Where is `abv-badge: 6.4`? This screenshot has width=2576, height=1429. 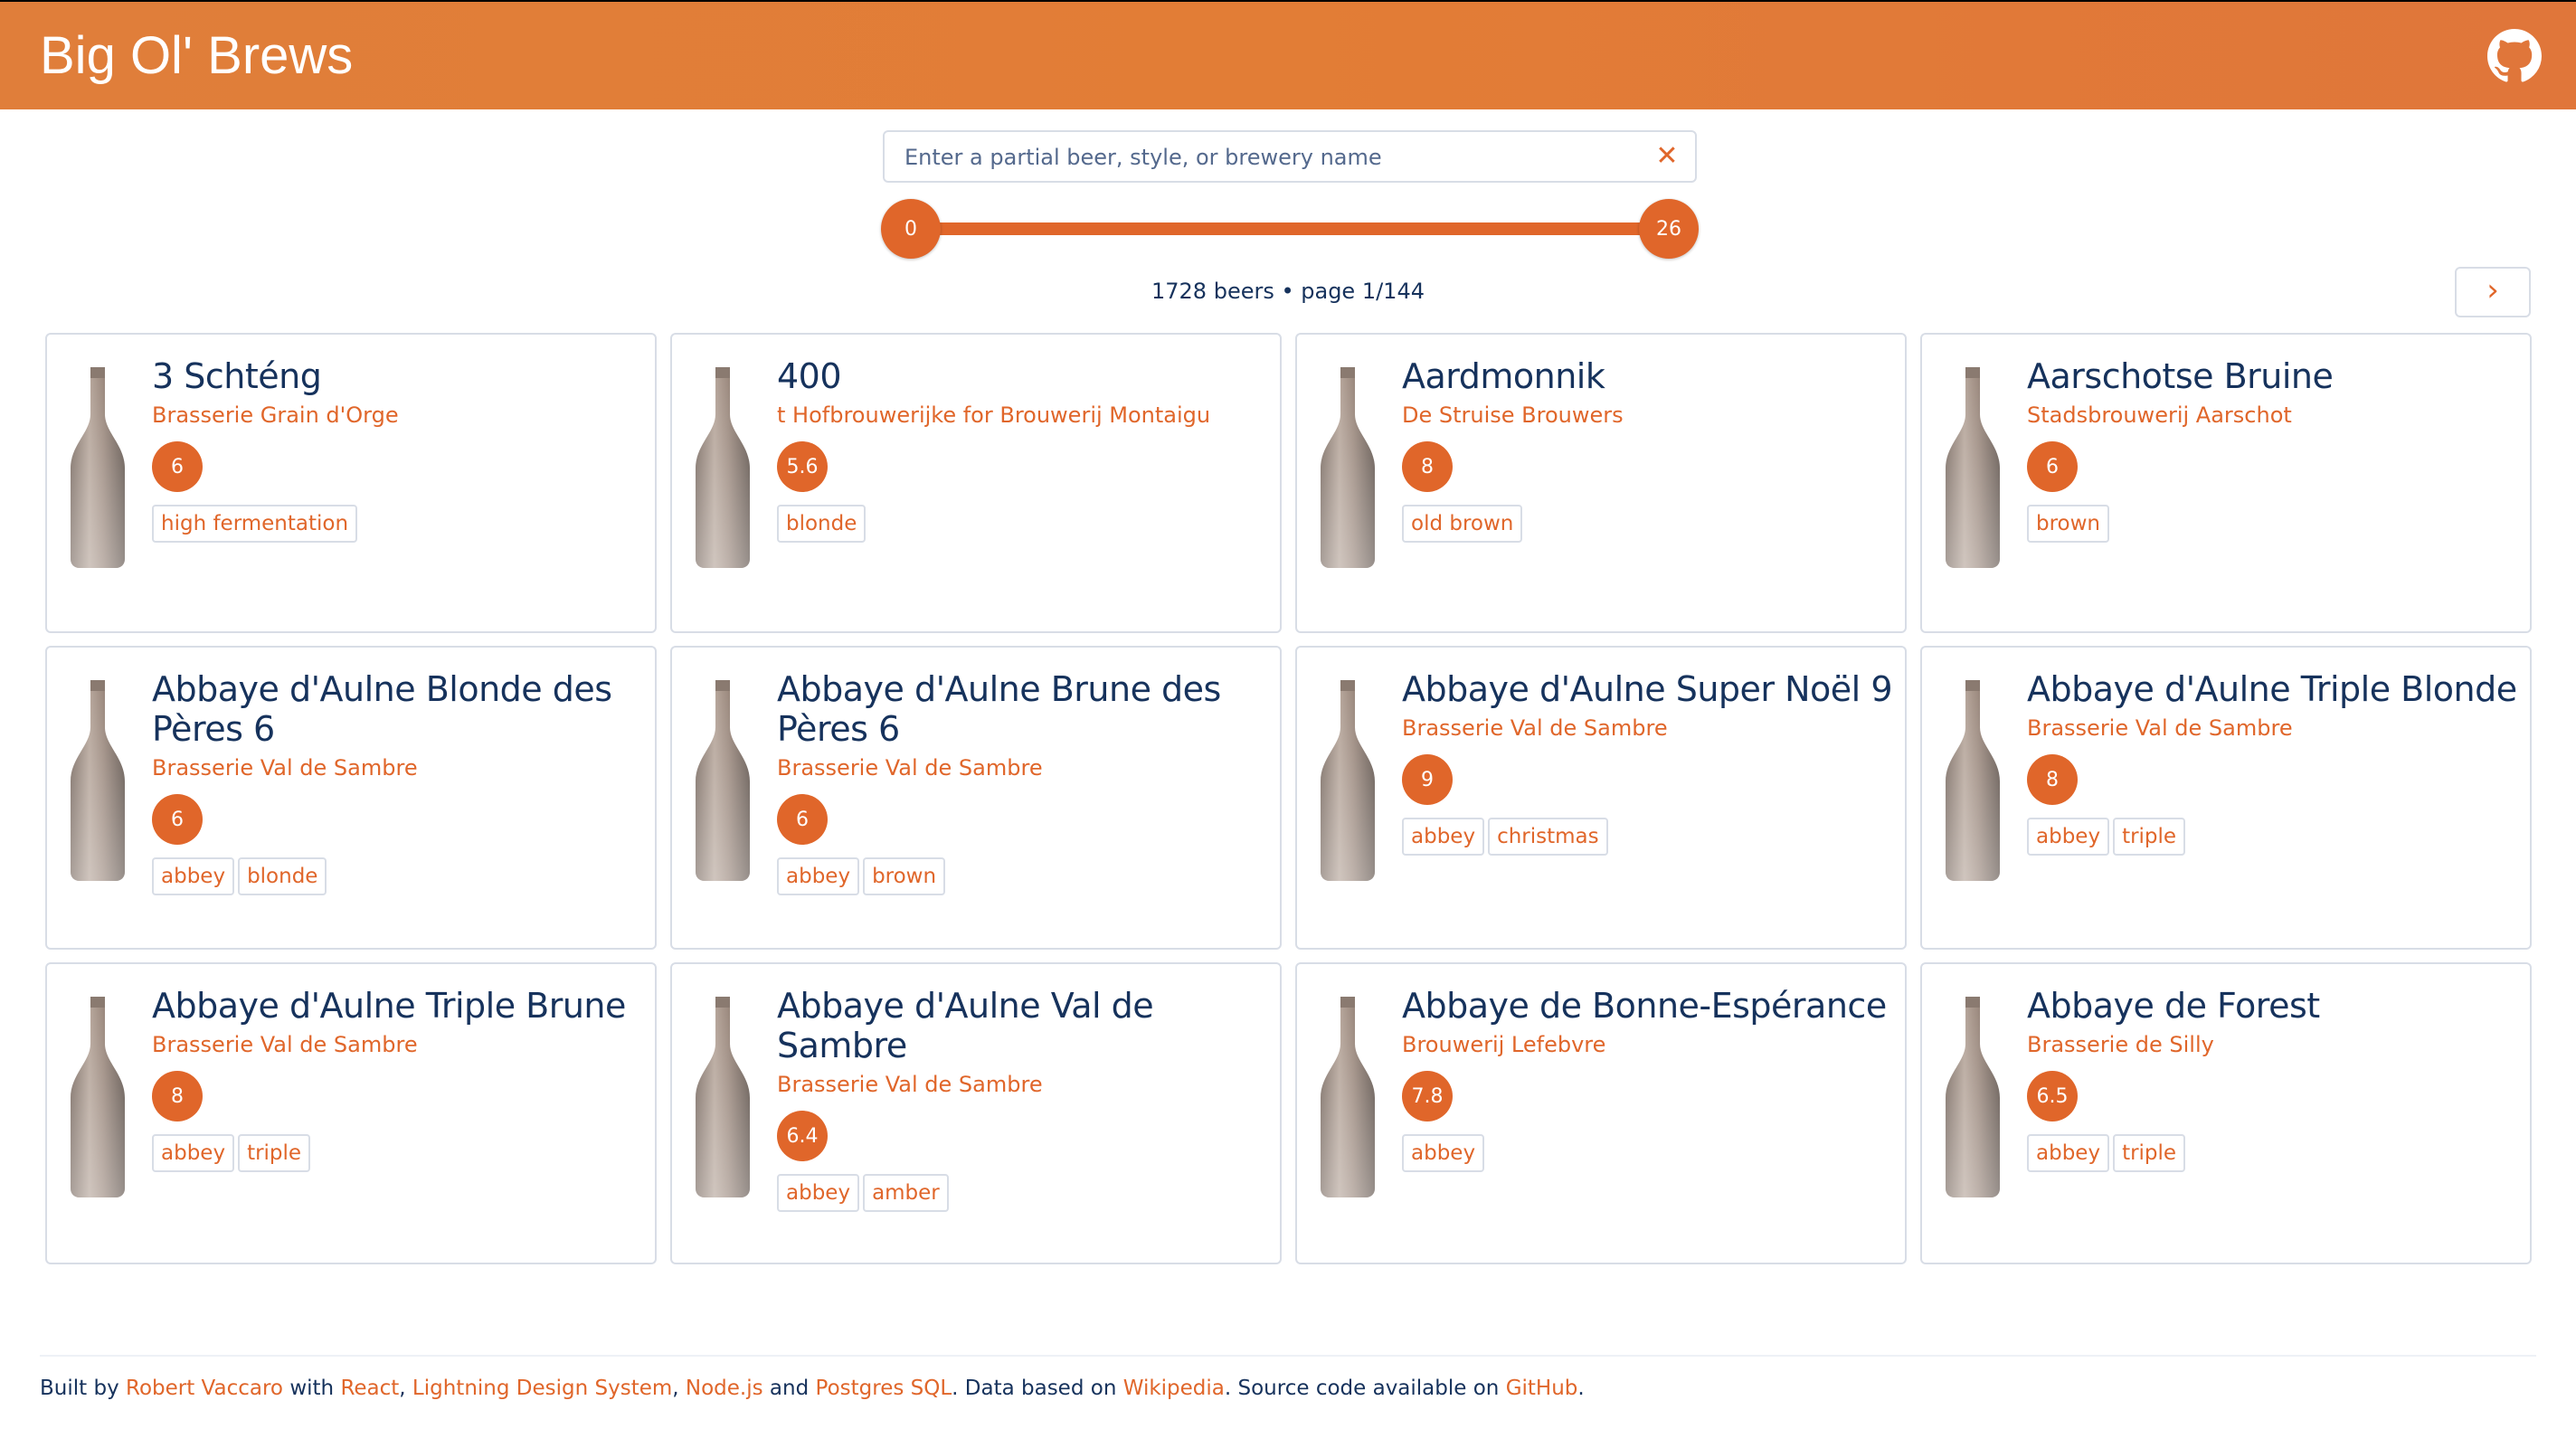
abv-badge: 6.4 is located at coordinates (802, 1136).